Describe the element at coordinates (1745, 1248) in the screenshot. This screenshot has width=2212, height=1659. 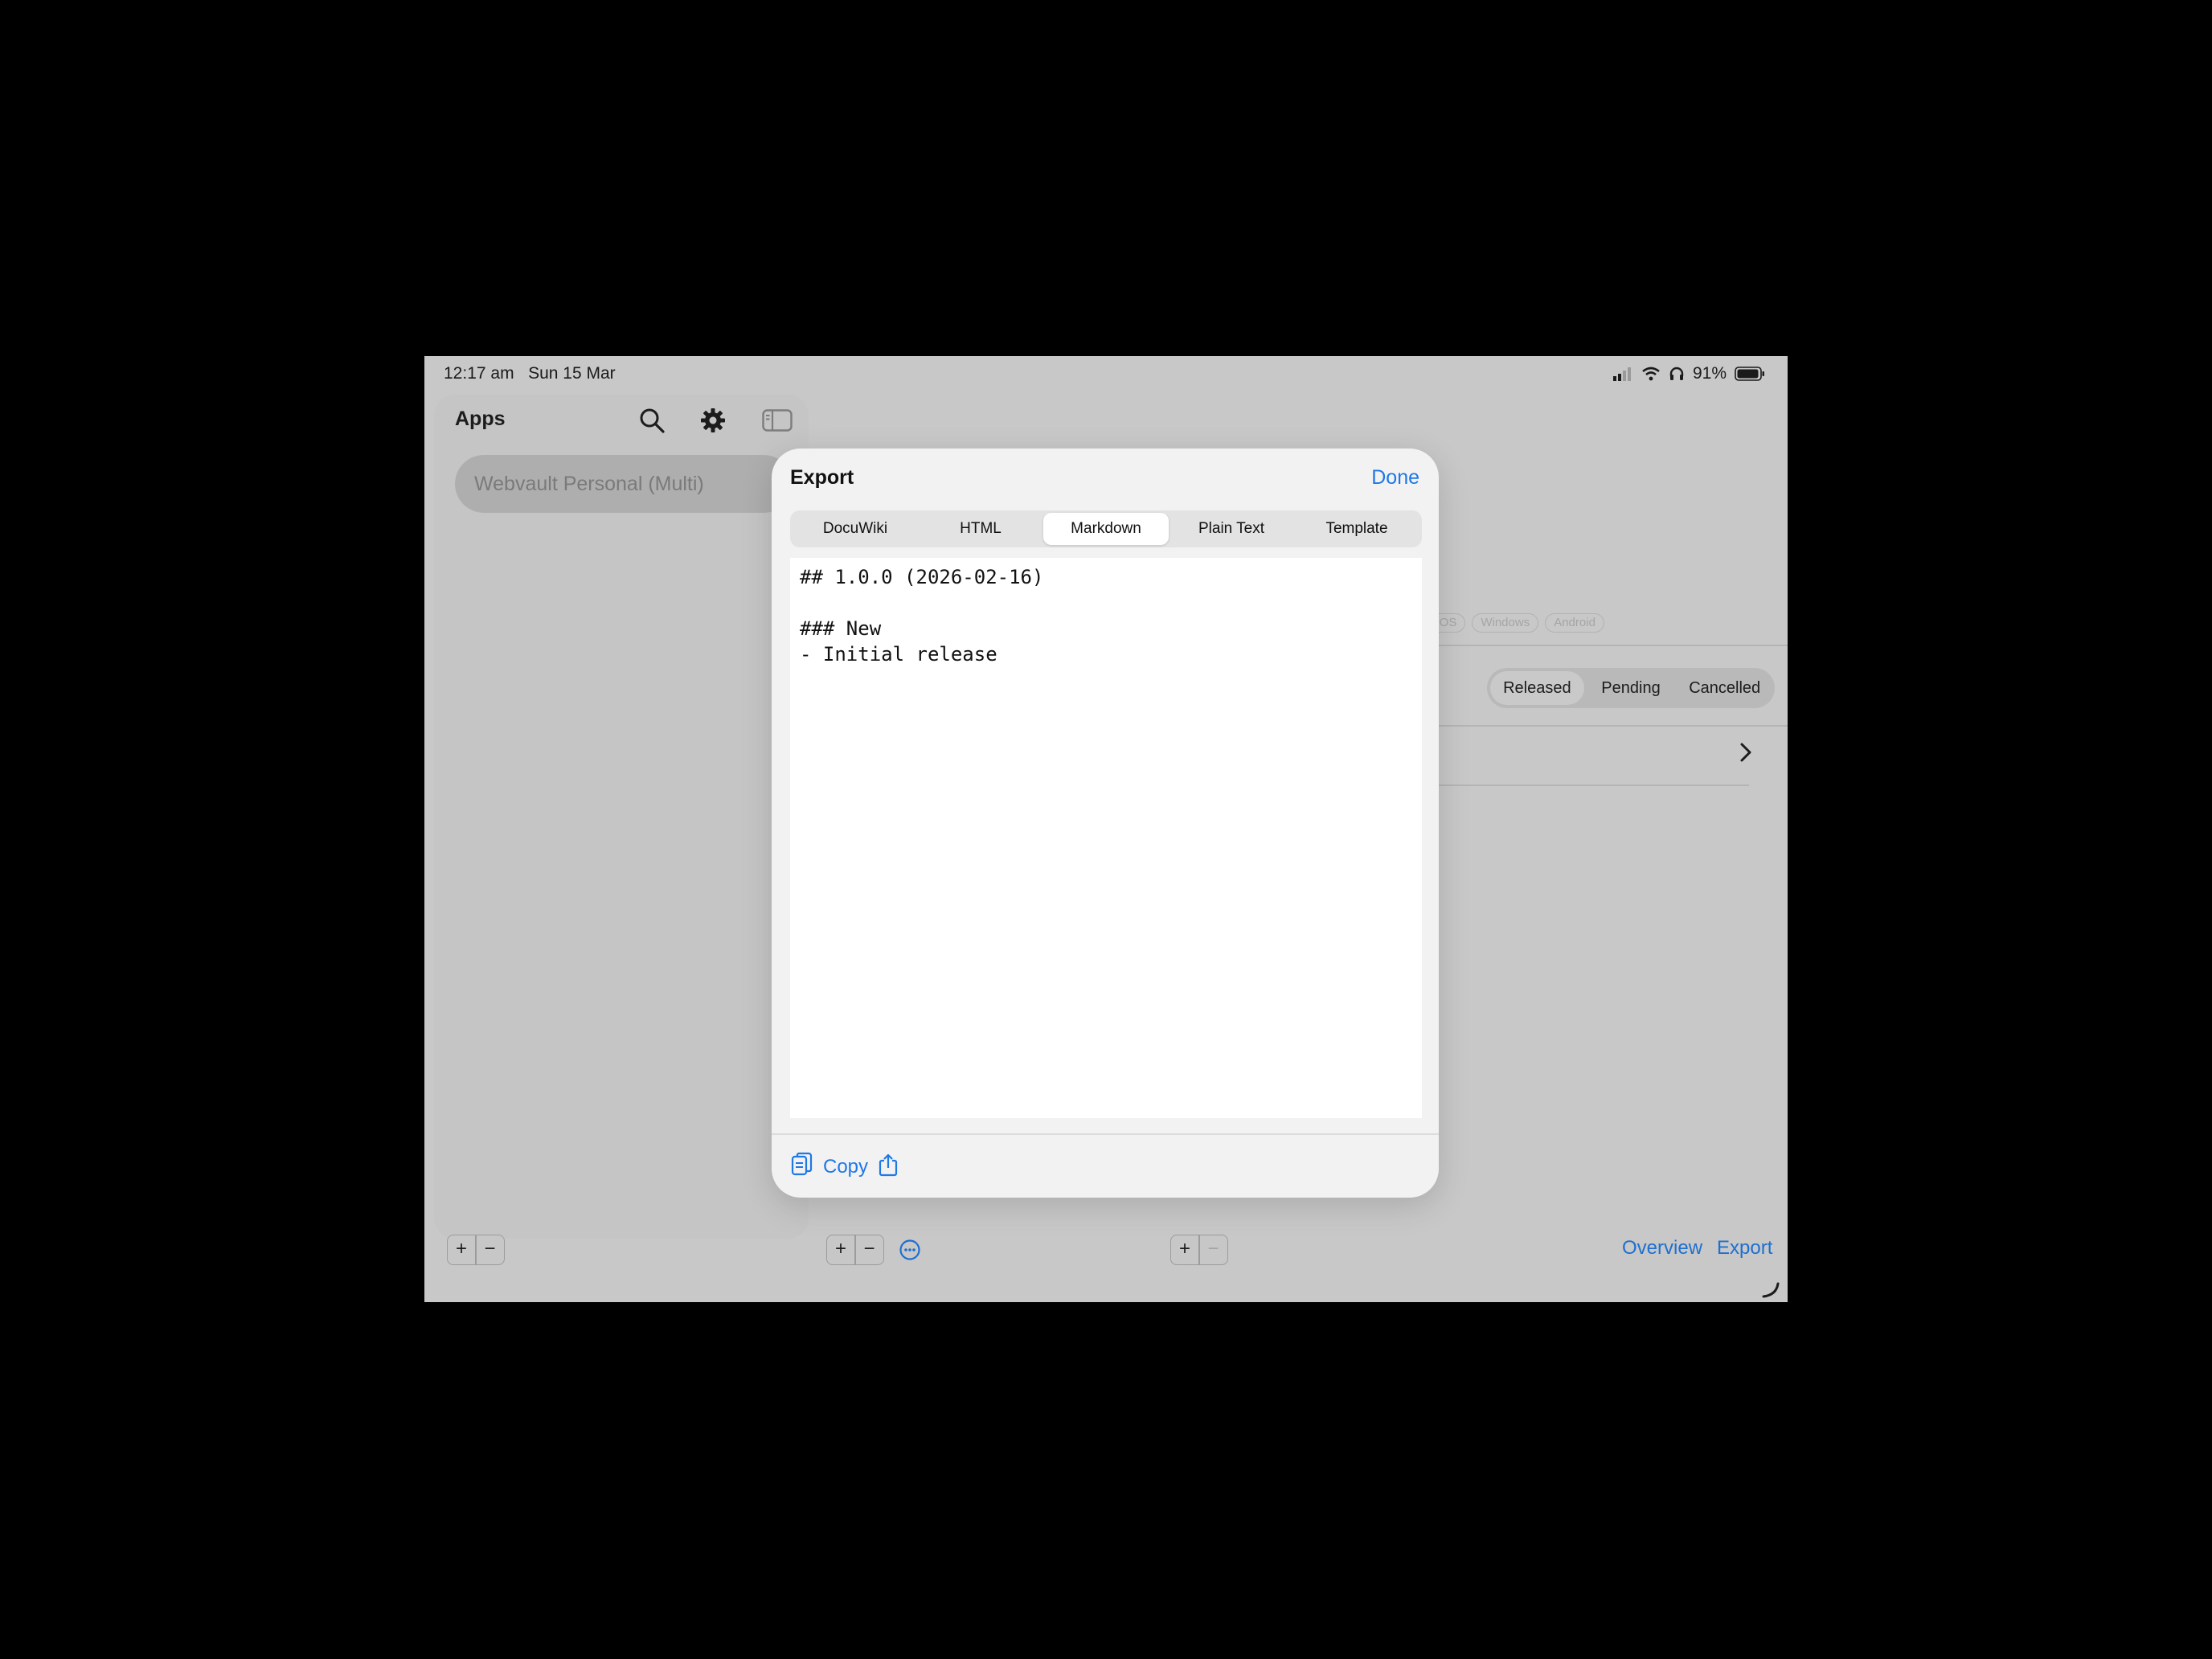
I see `export-link: Export` at that location.